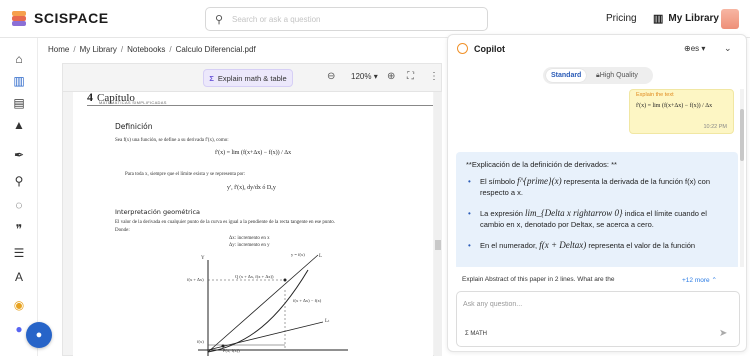 The image size is (750, 356). Describe the element at coordinates (694, 48) in the screenshot. I see `language-select: ⊕es ▾` at that location.